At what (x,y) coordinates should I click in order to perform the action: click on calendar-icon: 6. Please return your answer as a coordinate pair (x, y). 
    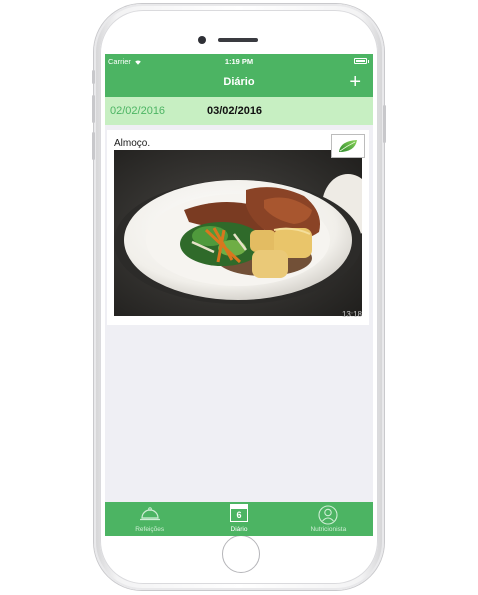
    Looking at the image, I should click on (238, 513).